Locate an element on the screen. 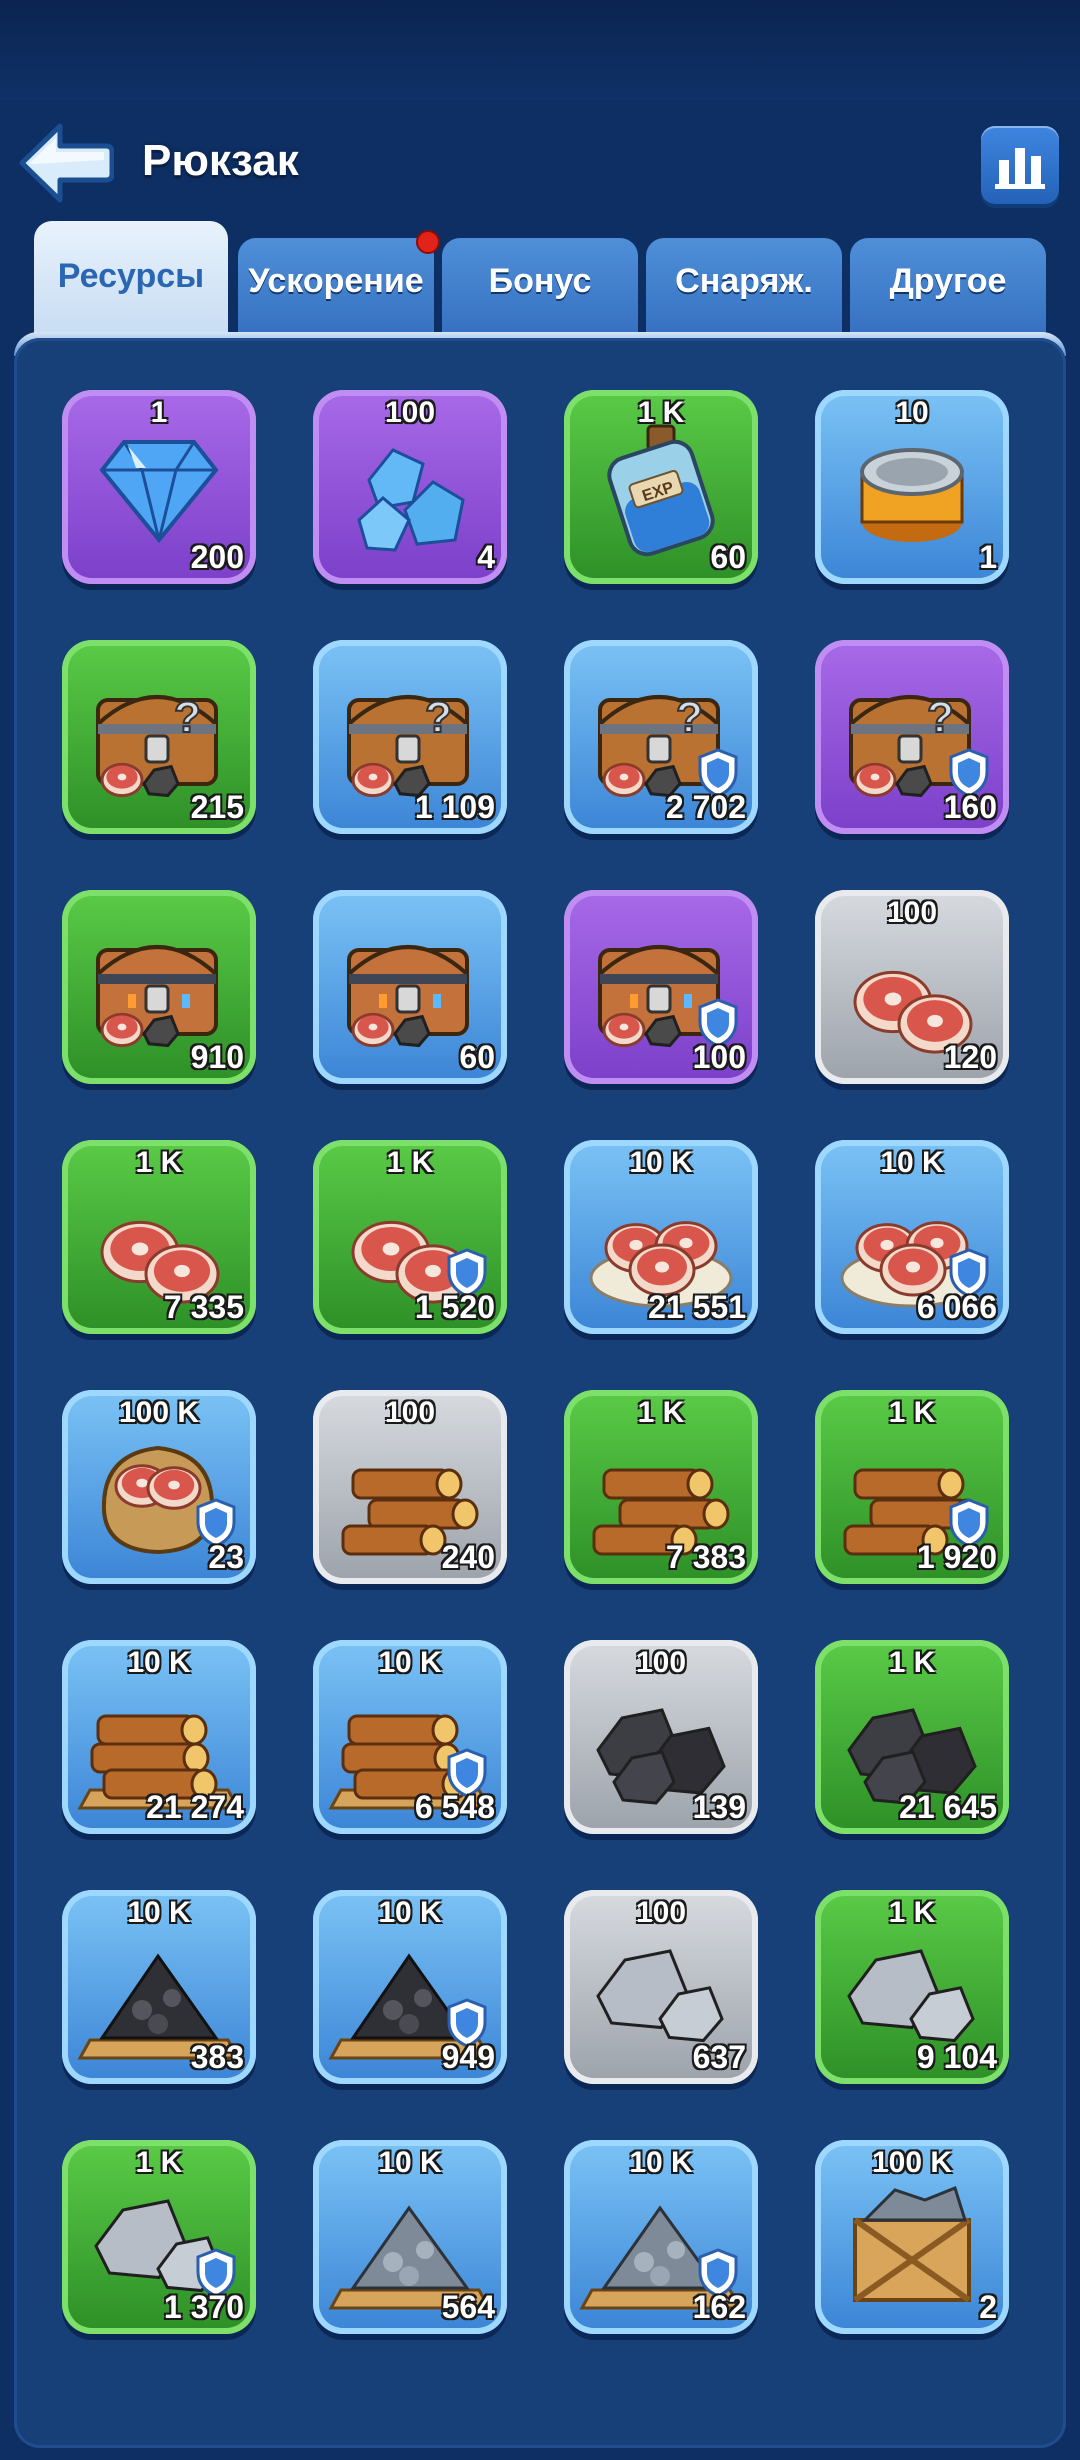 The height and width of the screenshot is (2460, 1080). item-count: 21 551 is located at coordinates (697, 1307).